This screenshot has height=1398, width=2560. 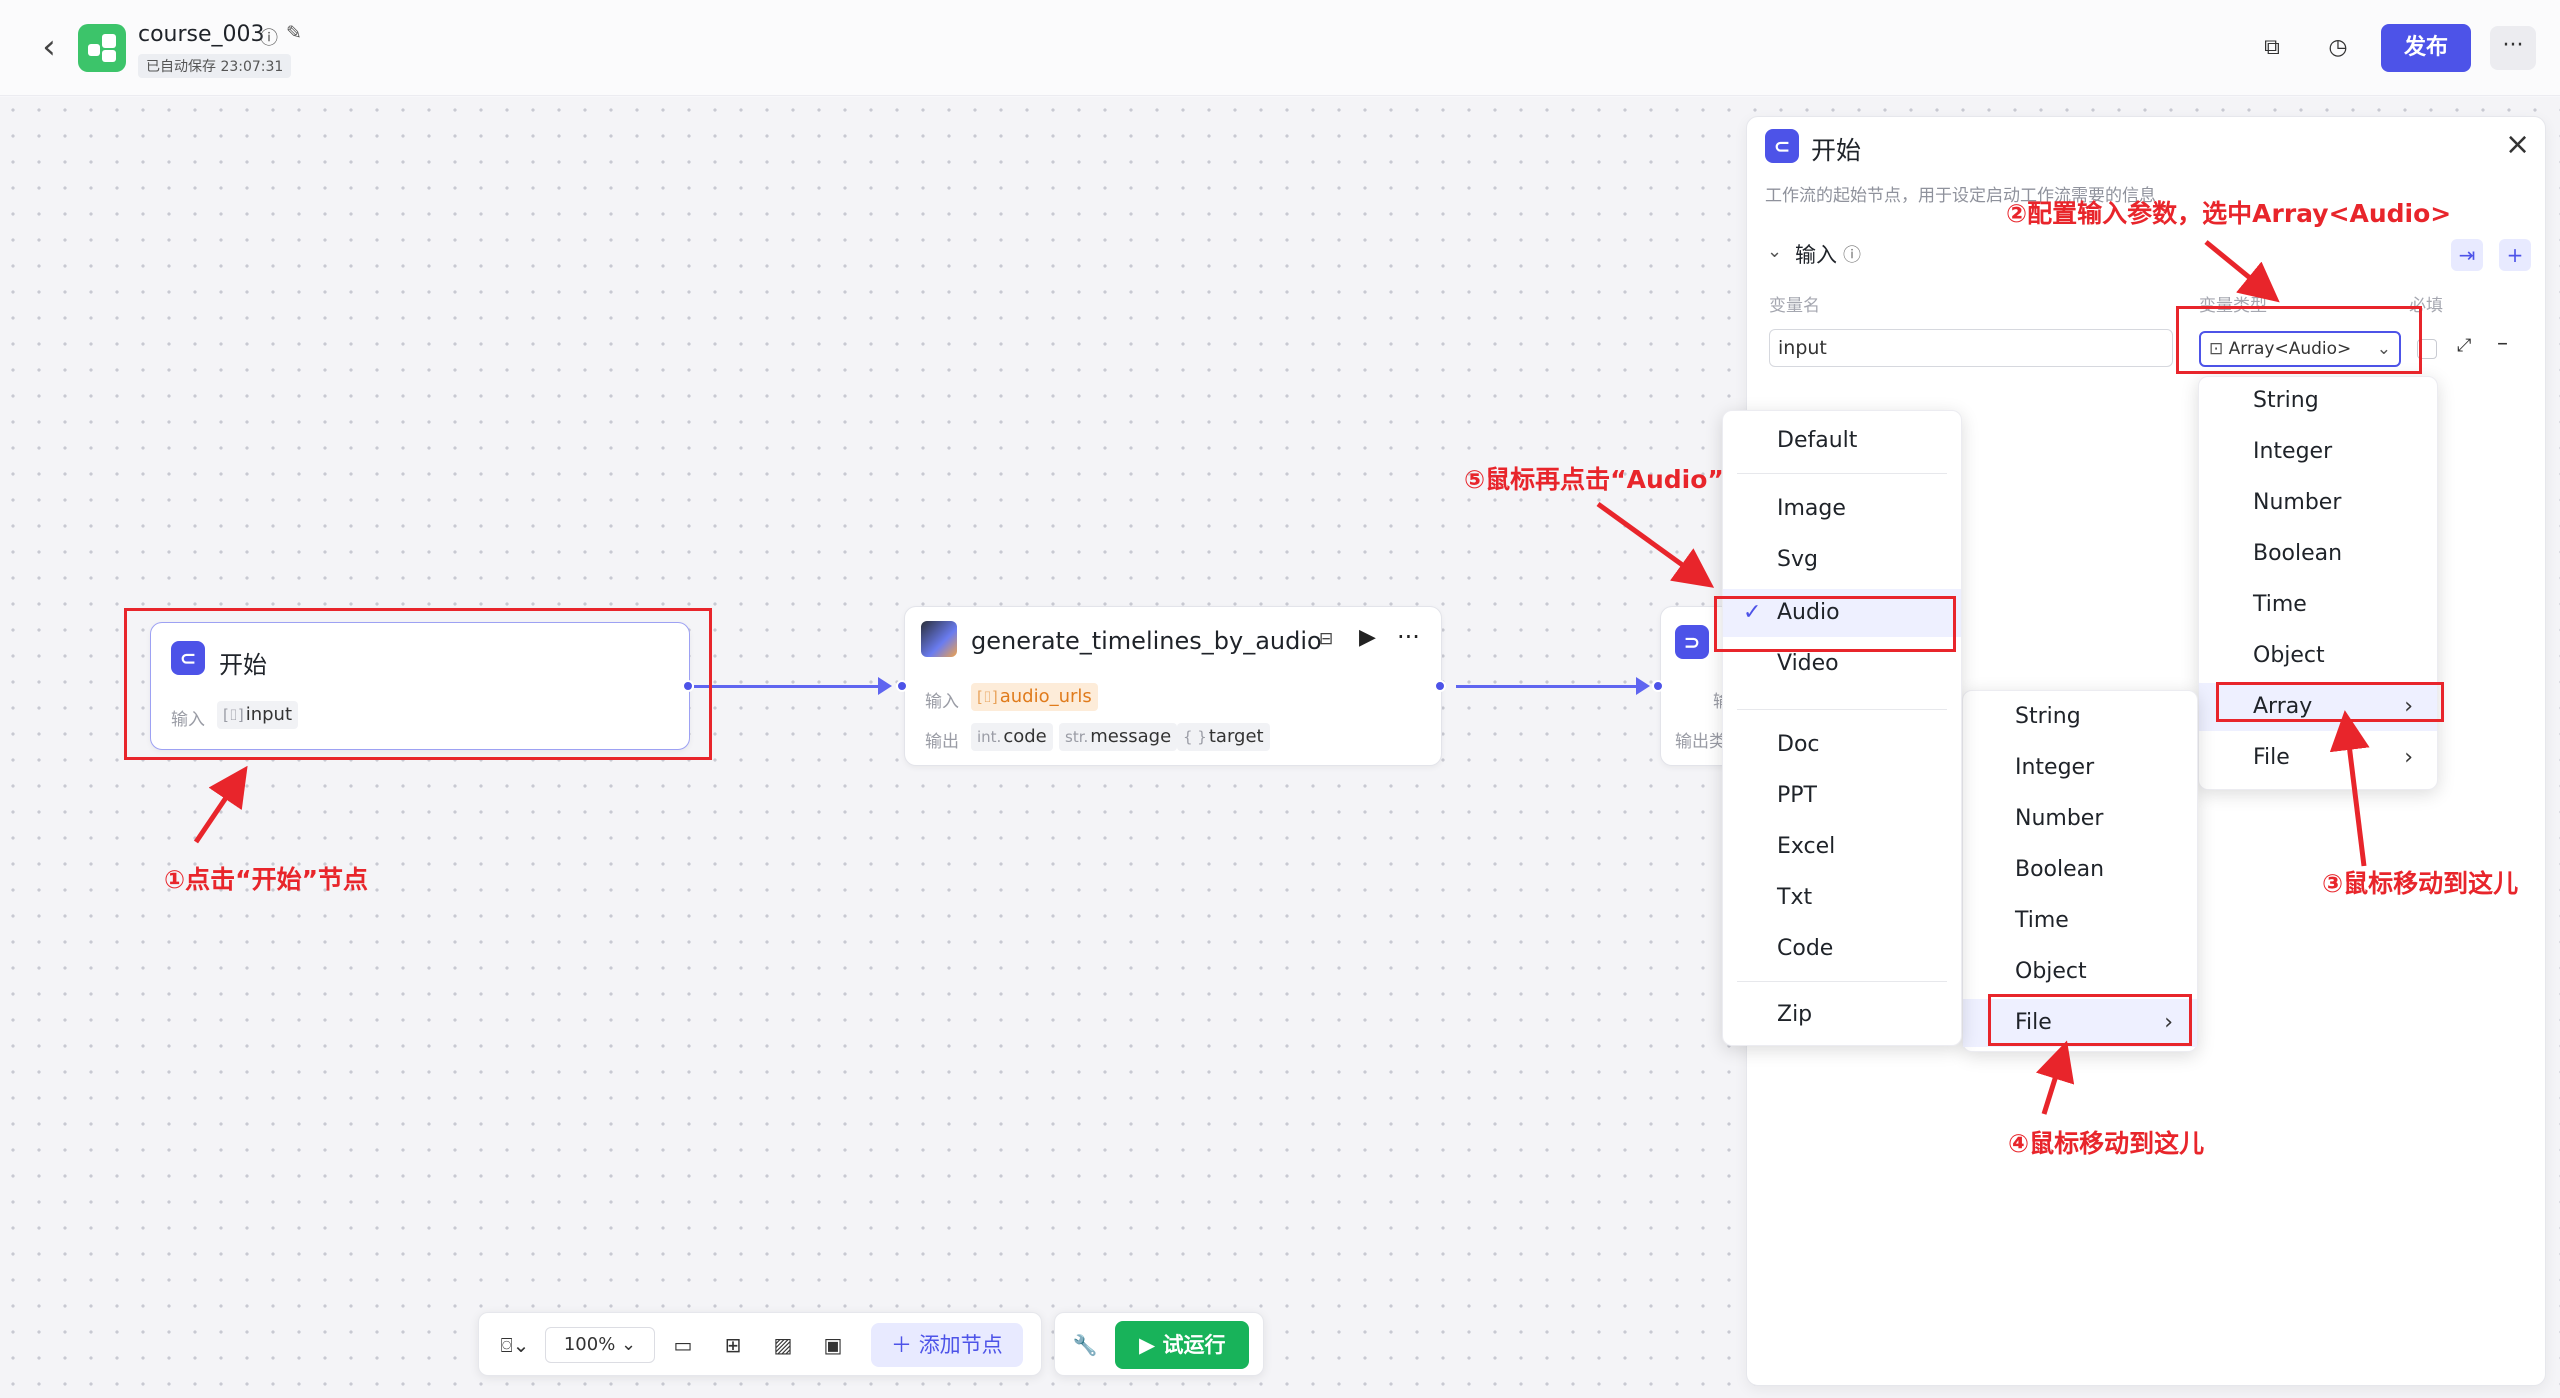 What do you see at coordinates (783, 1345) in the screenshot?
I see `minimap-icon: ▨` at bounding box center [783, 1345].